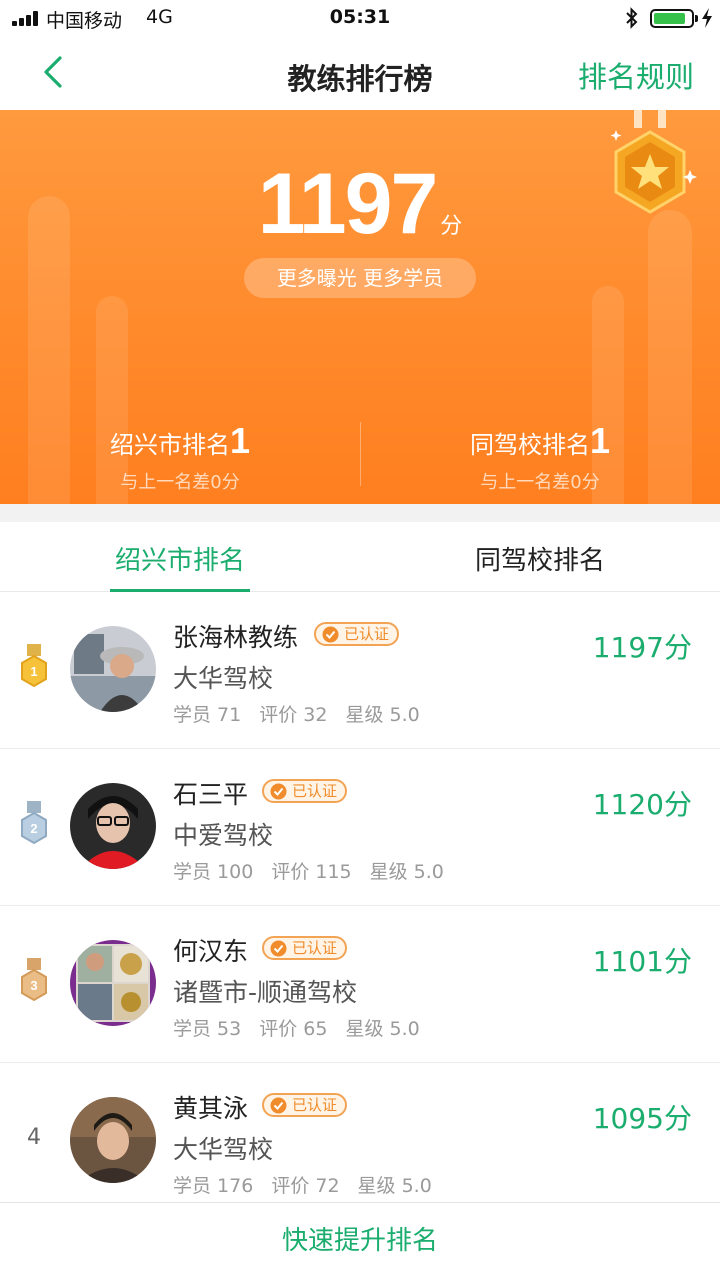  I want to click on city-rank-value: 1, so click(240, 440).